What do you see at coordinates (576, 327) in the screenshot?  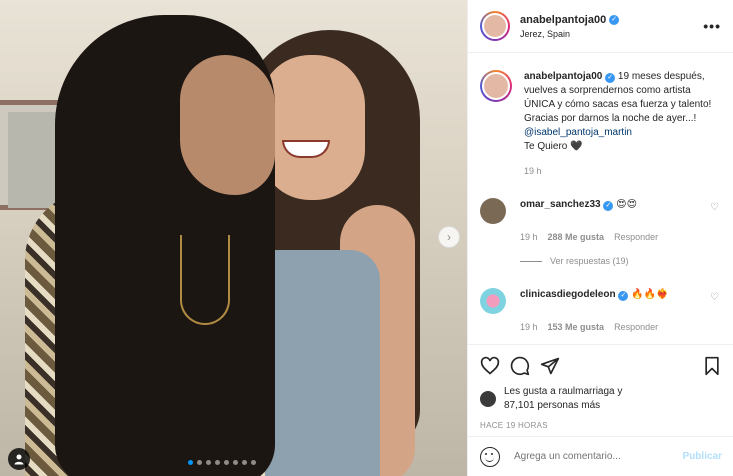 I see `comment-likes: 153 Me gusta` at bounding box center [576, 327].